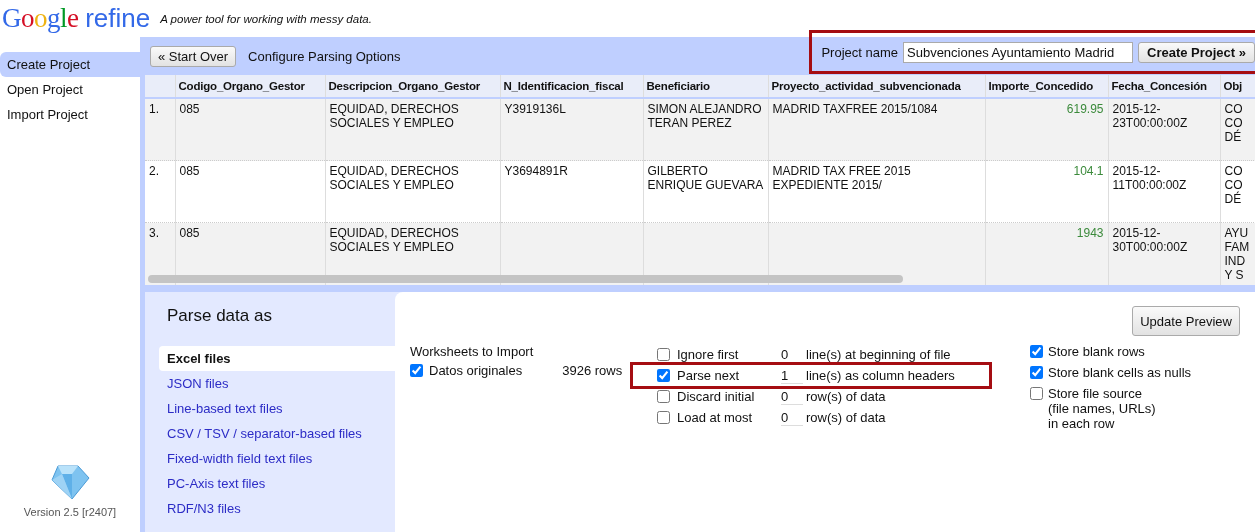 This screenshot has height=532, width=1255. Describe the element at coordinates (270, 383) in the screenshot. I see `format-item: JSON files` at that location.